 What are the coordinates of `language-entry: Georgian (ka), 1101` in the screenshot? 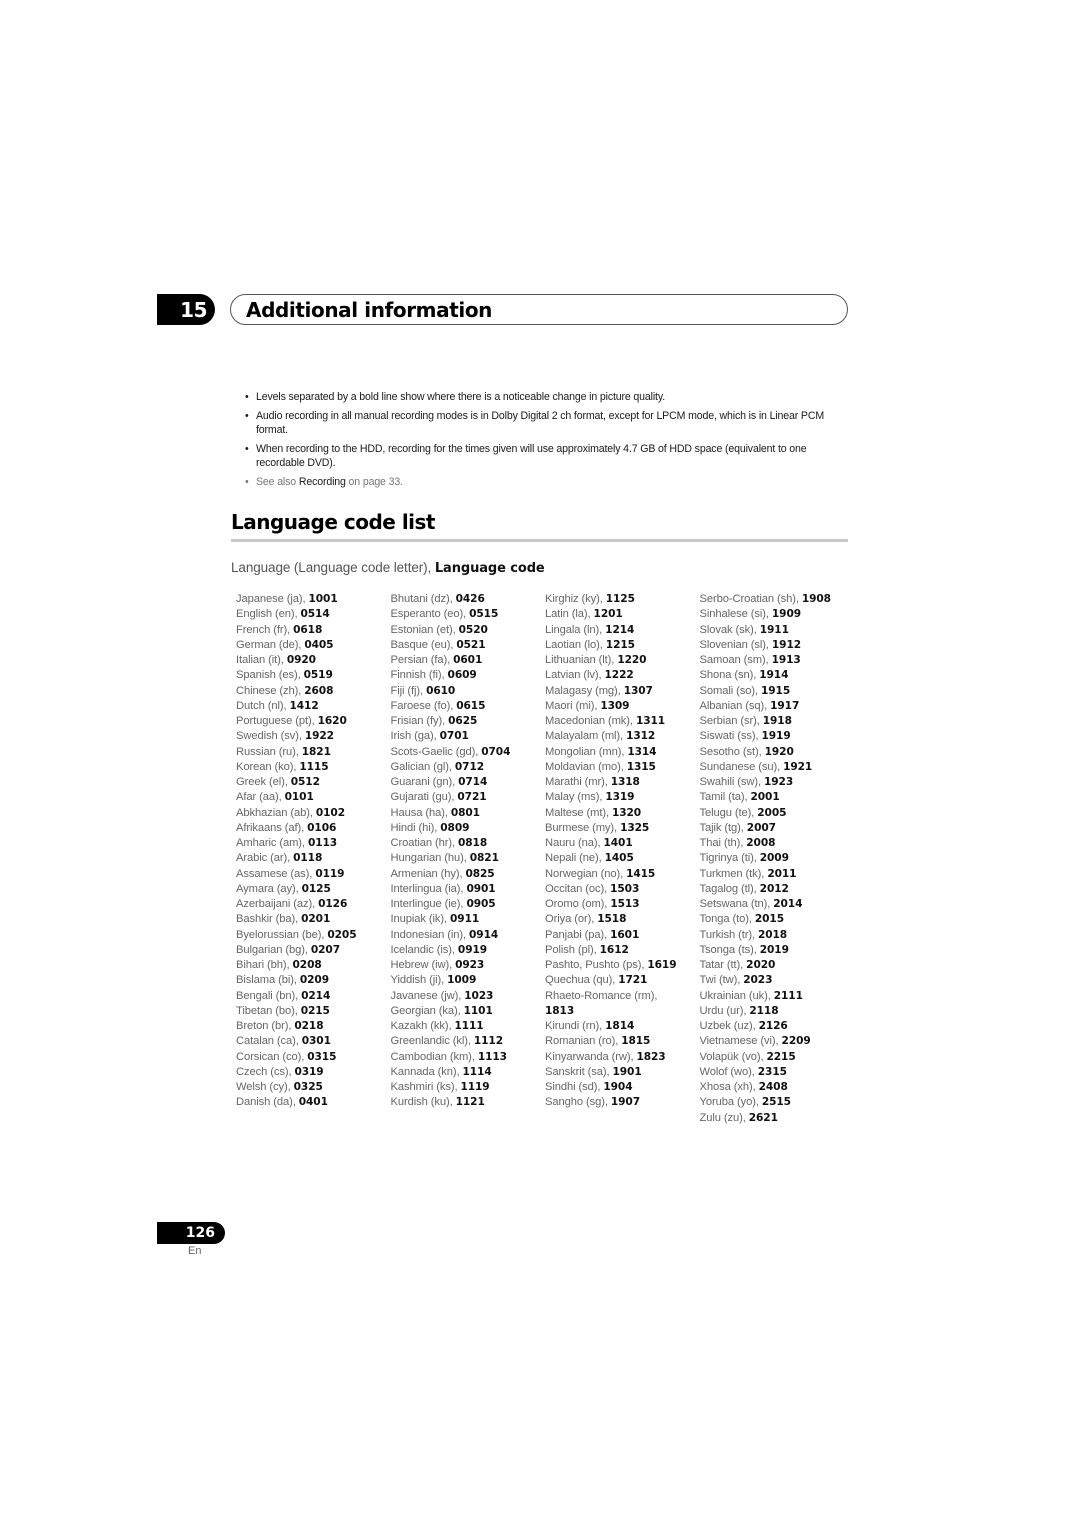 It's located at (468, 1011).